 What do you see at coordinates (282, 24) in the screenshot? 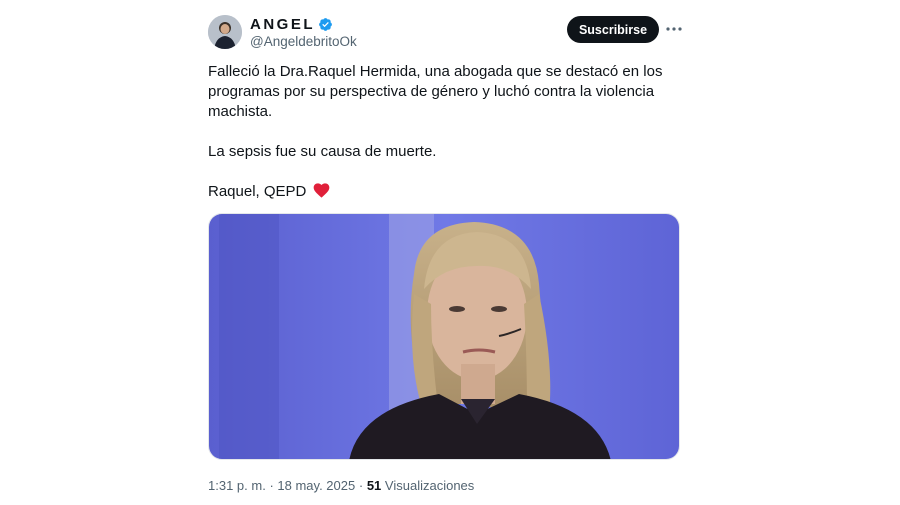
I see `author-display-name: ANGEL` at bounding box center [282, 24].